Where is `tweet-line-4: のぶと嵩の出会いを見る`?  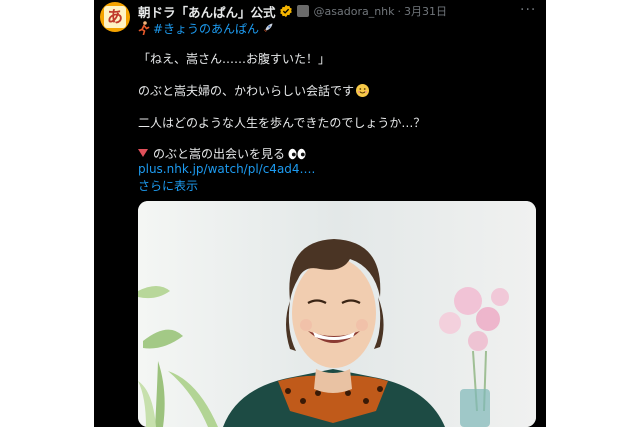
tweet-line-4: のぶと嵩の出会いを見る is located at coordinates (219, 154).